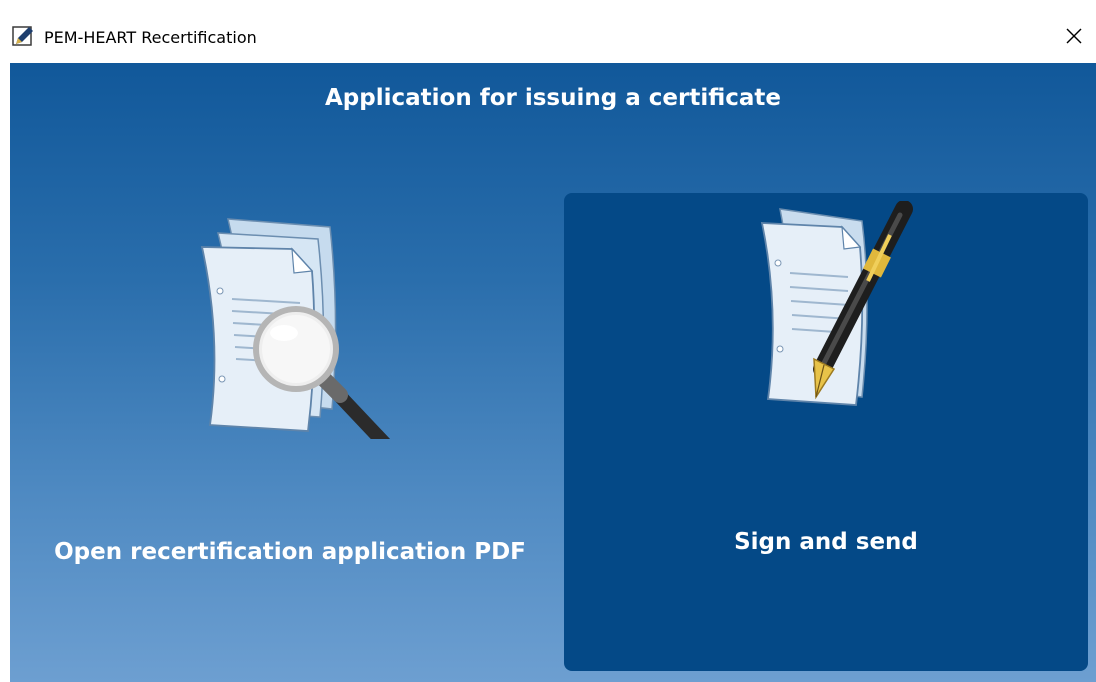 The height and width of the screenshot is (682, 1096). Describe the element at coordinates (23, 36) in the screenshot. I see `pen-document-icon` at that location.